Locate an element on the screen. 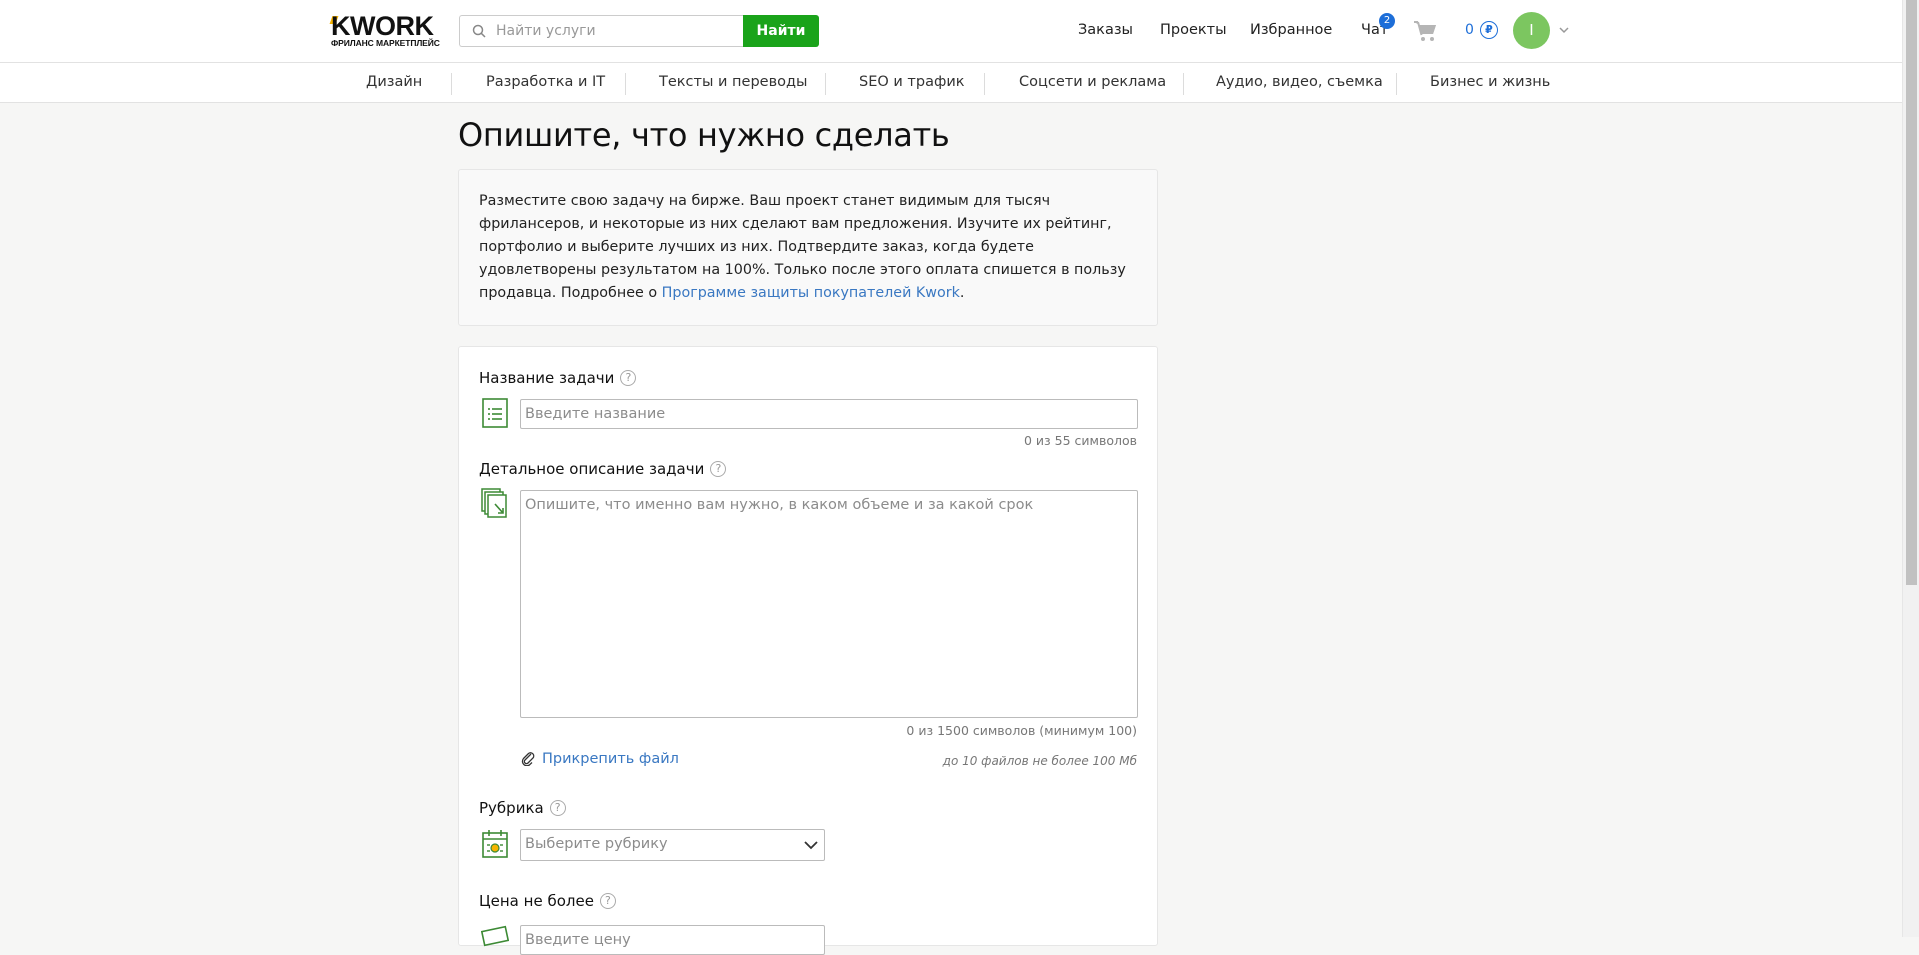 This screenshot has height=955, width=1919. category-business: Бизнес и жизнь is located at coordinates (1490, 82).